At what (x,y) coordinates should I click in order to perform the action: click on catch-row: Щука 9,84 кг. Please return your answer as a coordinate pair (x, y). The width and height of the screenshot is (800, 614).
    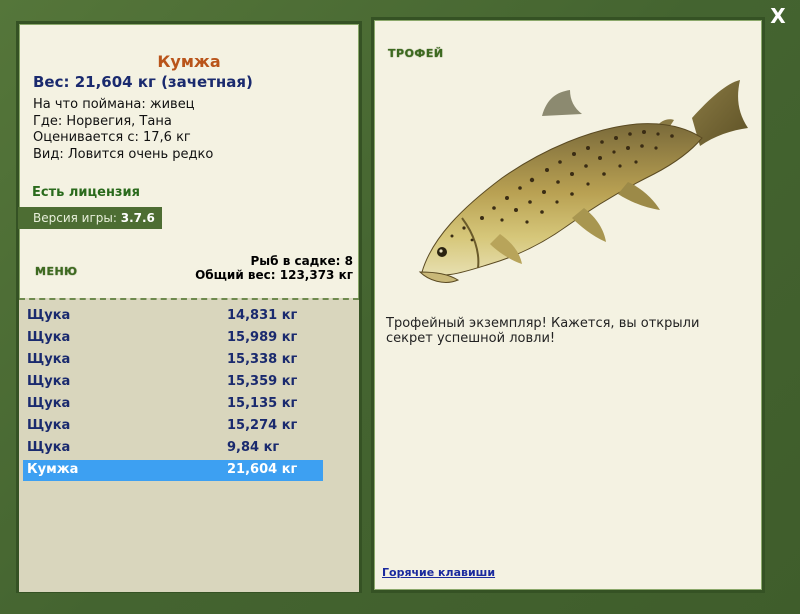
    Looking at the image, I should click on (173, 448).